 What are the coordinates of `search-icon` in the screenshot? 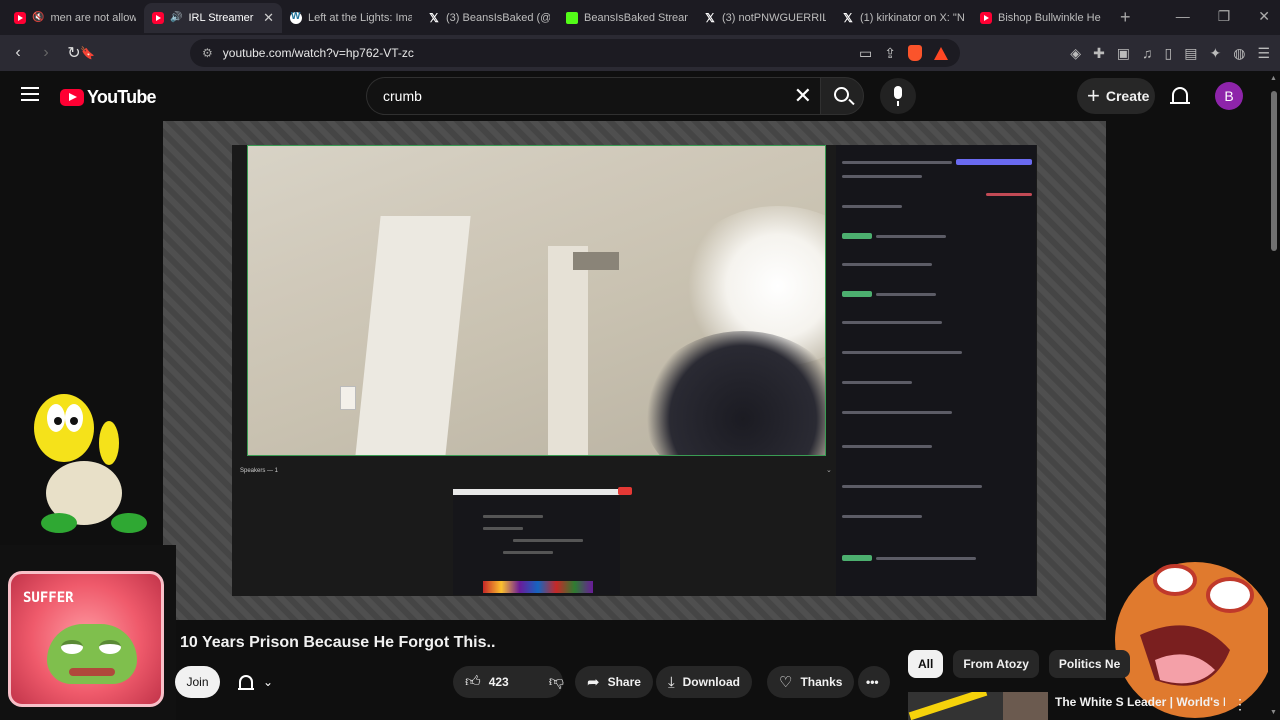 It's located at (841, 94).